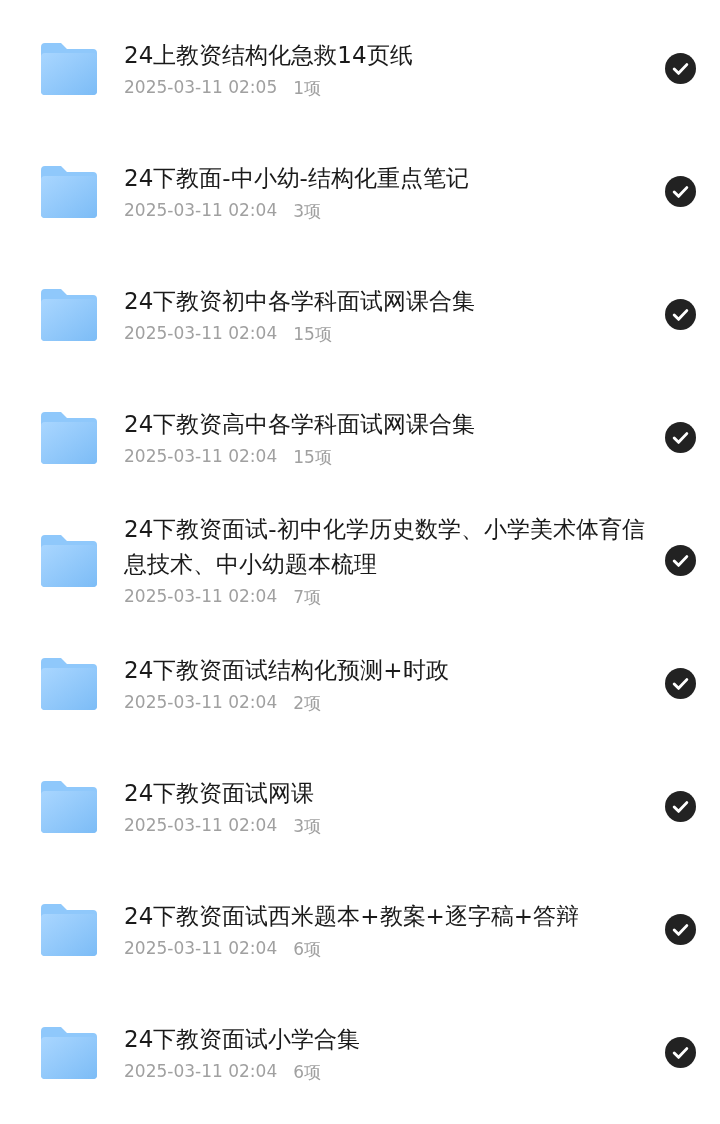 The image size is (720, 1124). I want to click on item-count: 2项, so click(307, 703).